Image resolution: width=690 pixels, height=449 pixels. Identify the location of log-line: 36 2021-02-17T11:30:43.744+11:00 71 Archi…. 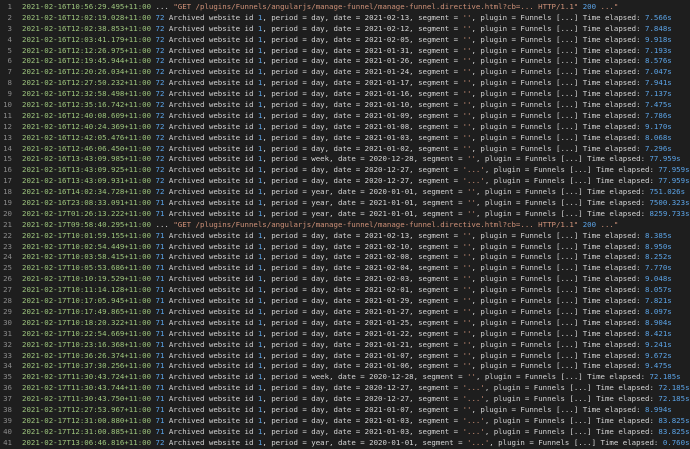
(345, 388).